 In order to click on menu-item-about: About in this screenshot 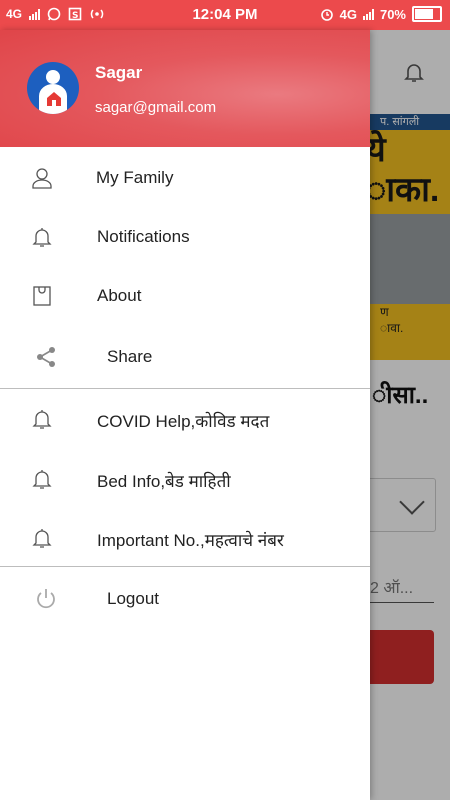, I will do `click(185, 296)`.